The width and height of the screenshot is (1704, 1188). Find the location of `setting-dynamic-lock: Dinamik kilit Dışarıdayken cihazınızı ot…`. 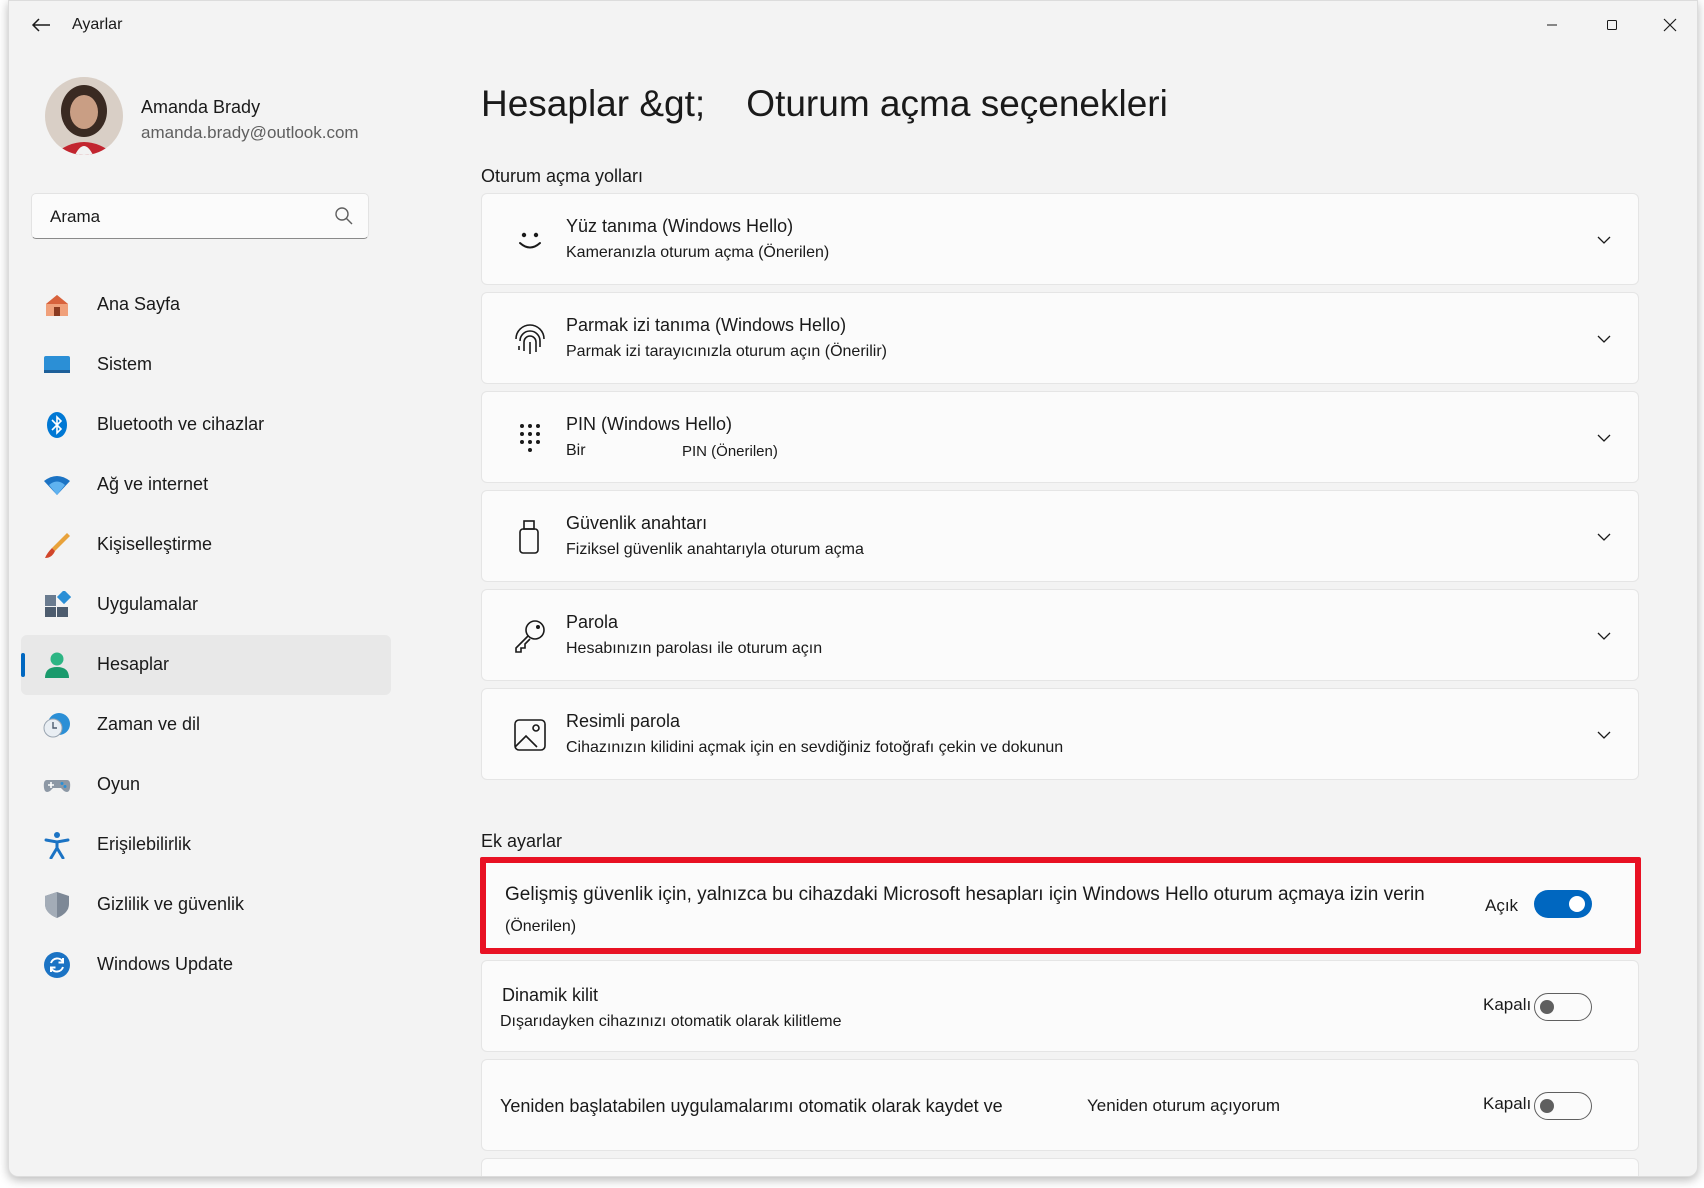

setting-dynamic-lock: Dinamik kilit Dışarıdayken cihazınızı ot… is located at coordinates (1060, 1006).